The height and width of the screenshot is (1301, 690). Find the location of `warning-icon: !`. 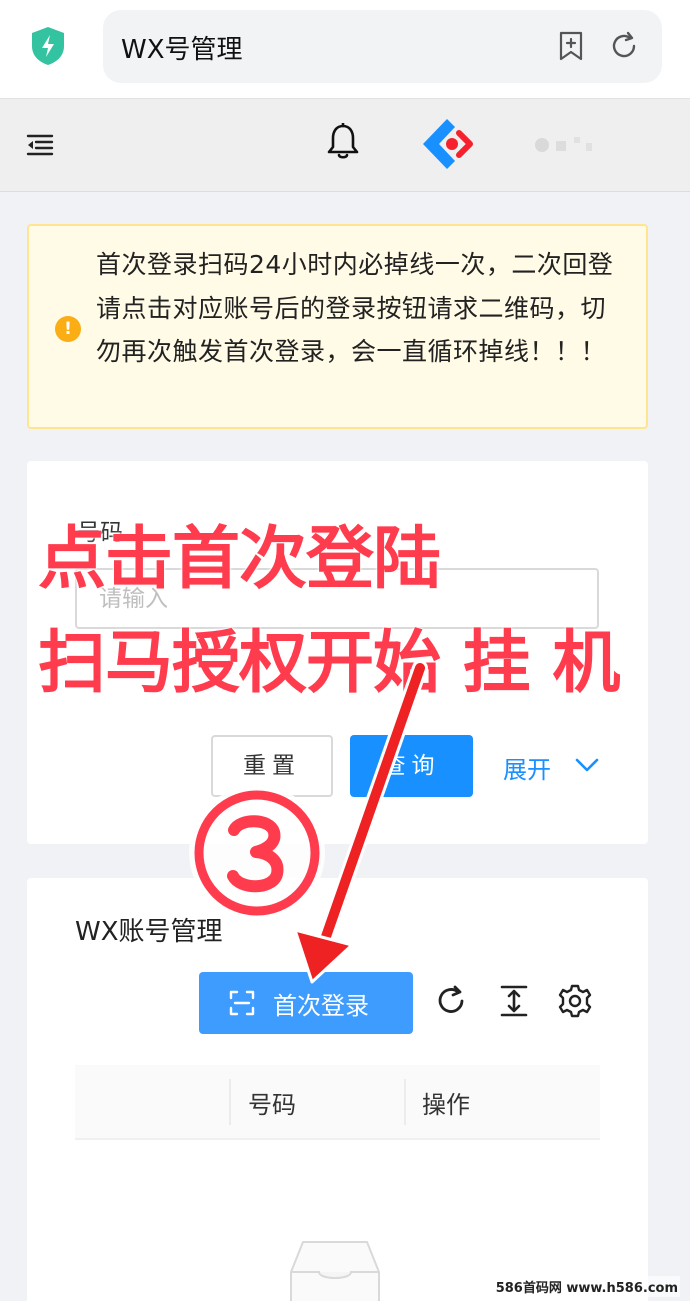

warning-icon: ! is located at coordinates (68, 329).